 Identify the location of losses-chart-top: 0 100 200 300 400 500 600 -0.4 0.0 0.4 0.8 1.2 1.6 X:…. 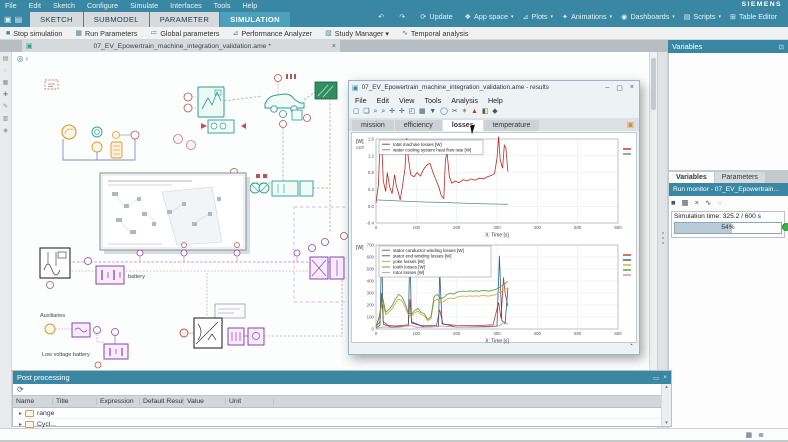
(494, 187).